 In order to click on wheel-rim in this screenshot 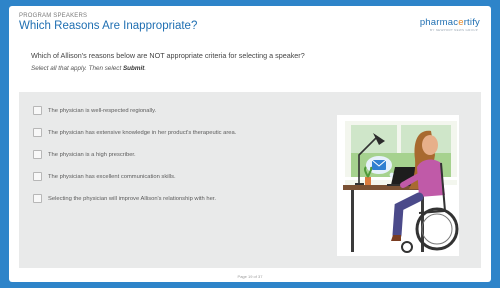, I will do `click(437, 229)`.